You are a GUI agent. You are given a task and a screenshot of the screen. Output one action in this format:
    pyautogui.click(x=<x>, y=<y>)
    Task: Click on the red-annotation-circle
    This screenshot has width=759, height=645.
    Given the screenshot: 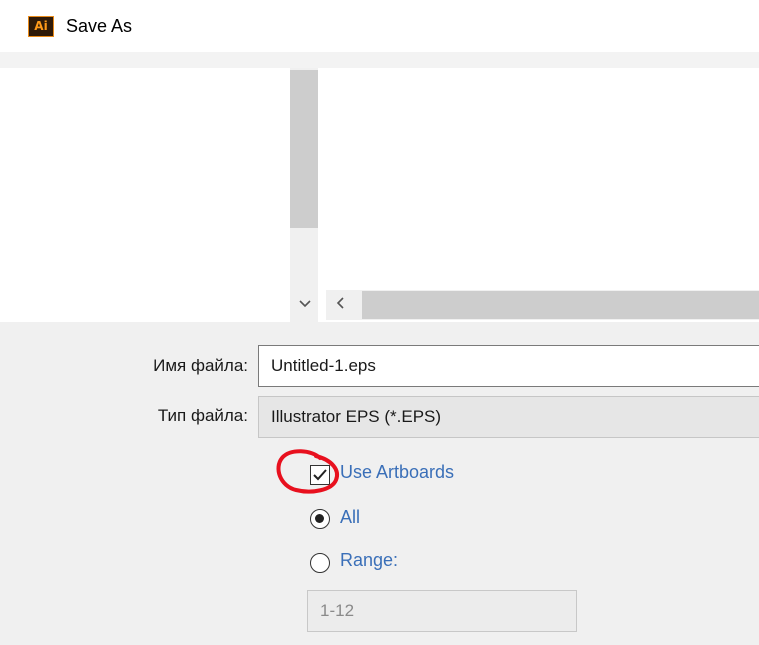 What is the action you would take?
    pyautogui.click(x=307, y=471)
    